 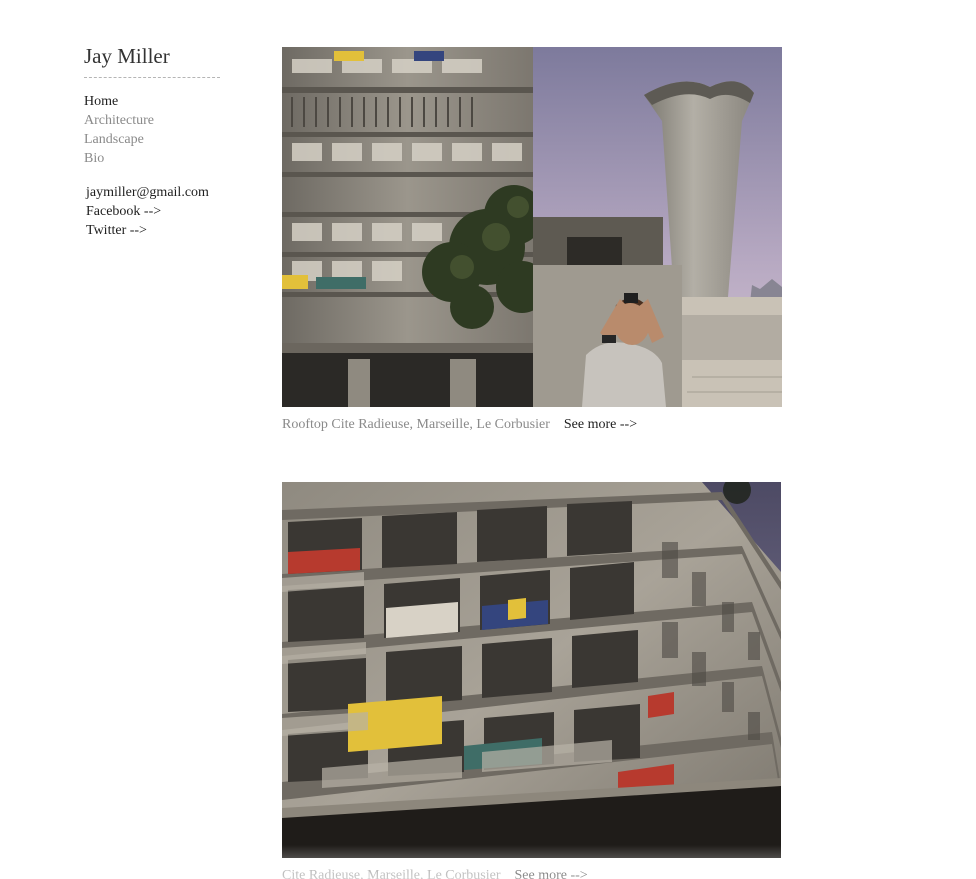 I want to click on email-link: jaymiller@gmail.com, so click(x=155, y=192).